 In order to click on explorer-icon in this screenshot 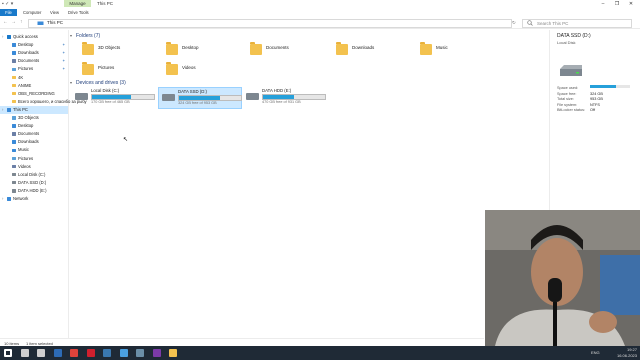, I will do `click(173, 353)`.